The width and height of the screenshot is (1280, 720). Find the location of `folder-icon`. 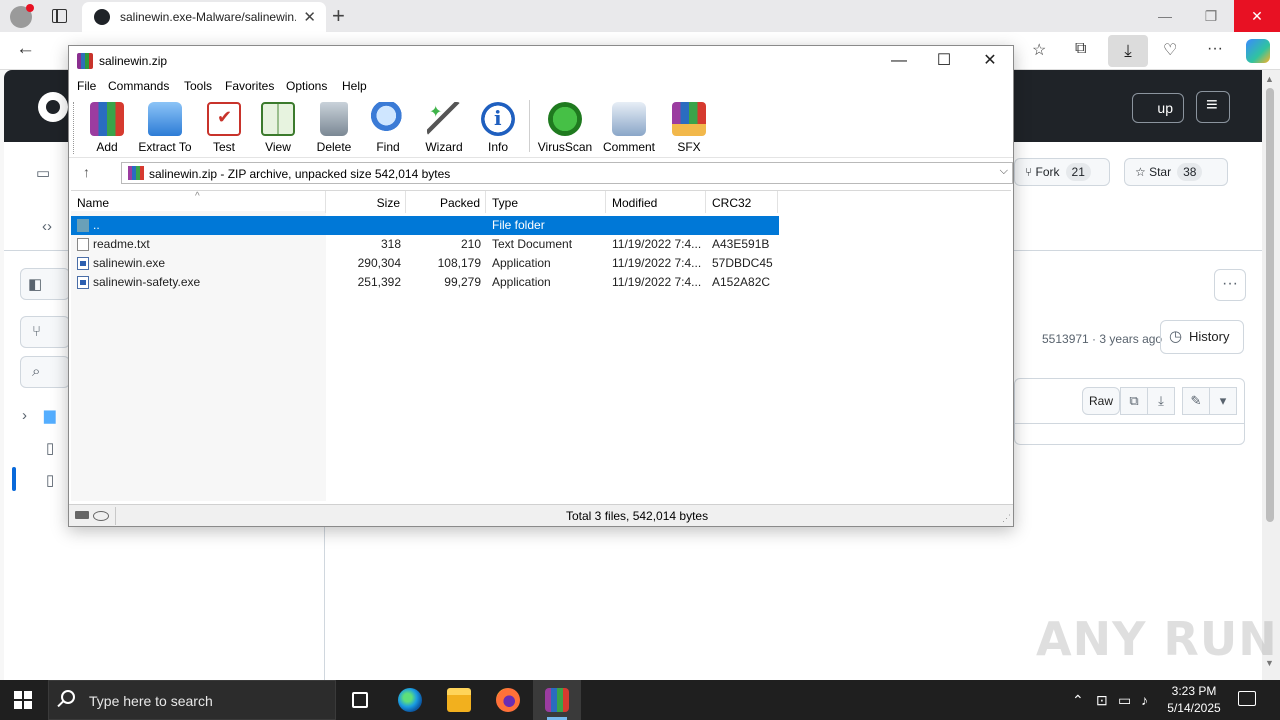

folder-icon is located at coordinates (83, 225).